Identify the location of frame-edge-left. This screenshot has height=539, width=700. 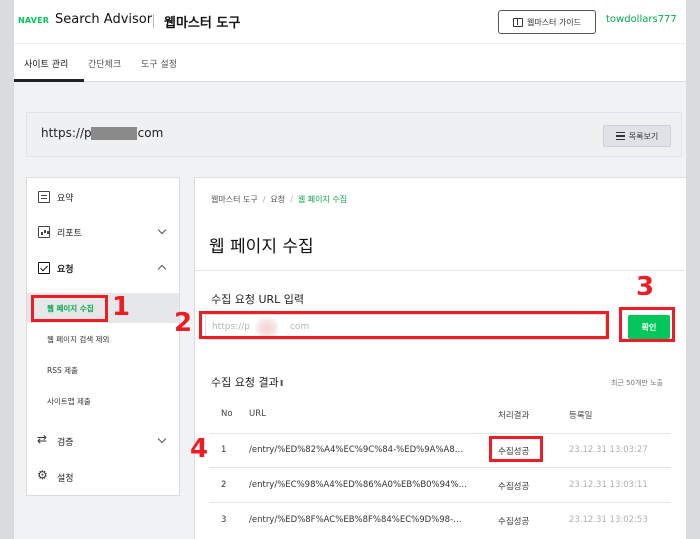
(7, 269).